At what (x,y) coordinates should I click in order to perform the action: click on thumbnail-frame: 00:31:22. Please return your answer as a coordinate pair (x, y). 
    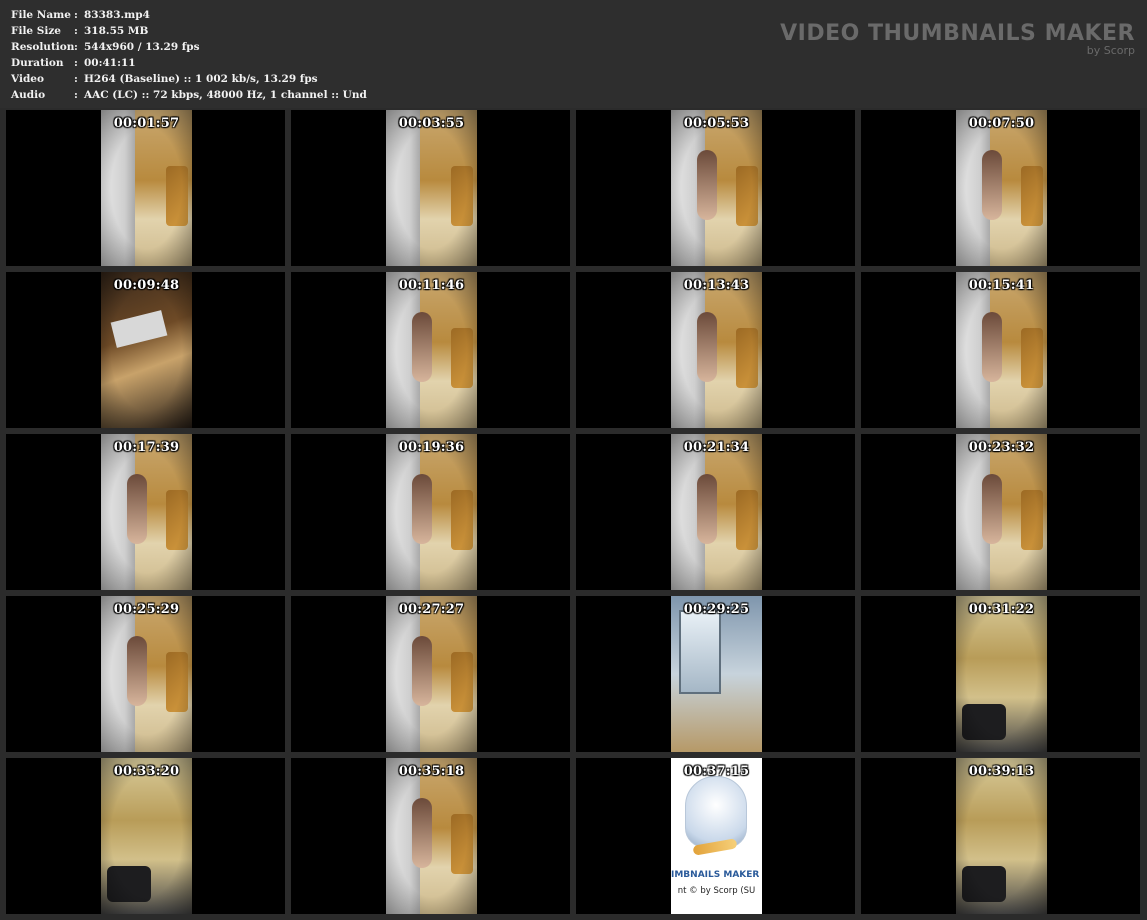
    Looking at the image, I should click on (1001, 674).